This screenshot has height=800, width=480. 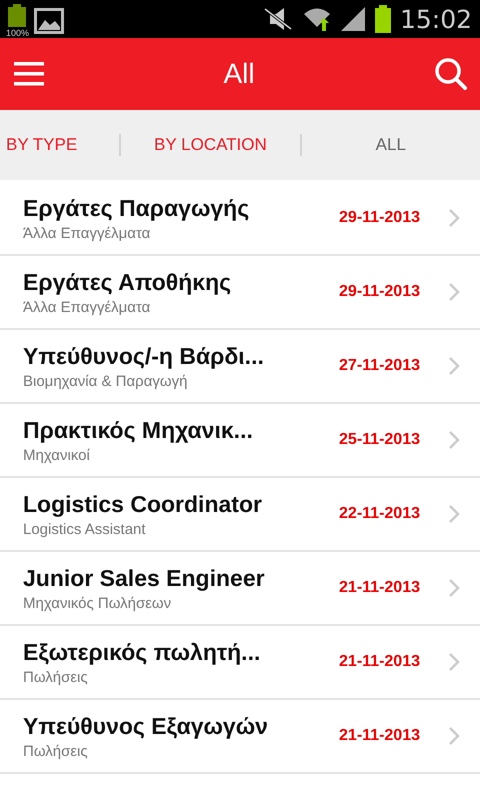 What do you see at coordinates (278, 19) in the screenshot?
I see `mute-icon` at bounding box center [278, 19].